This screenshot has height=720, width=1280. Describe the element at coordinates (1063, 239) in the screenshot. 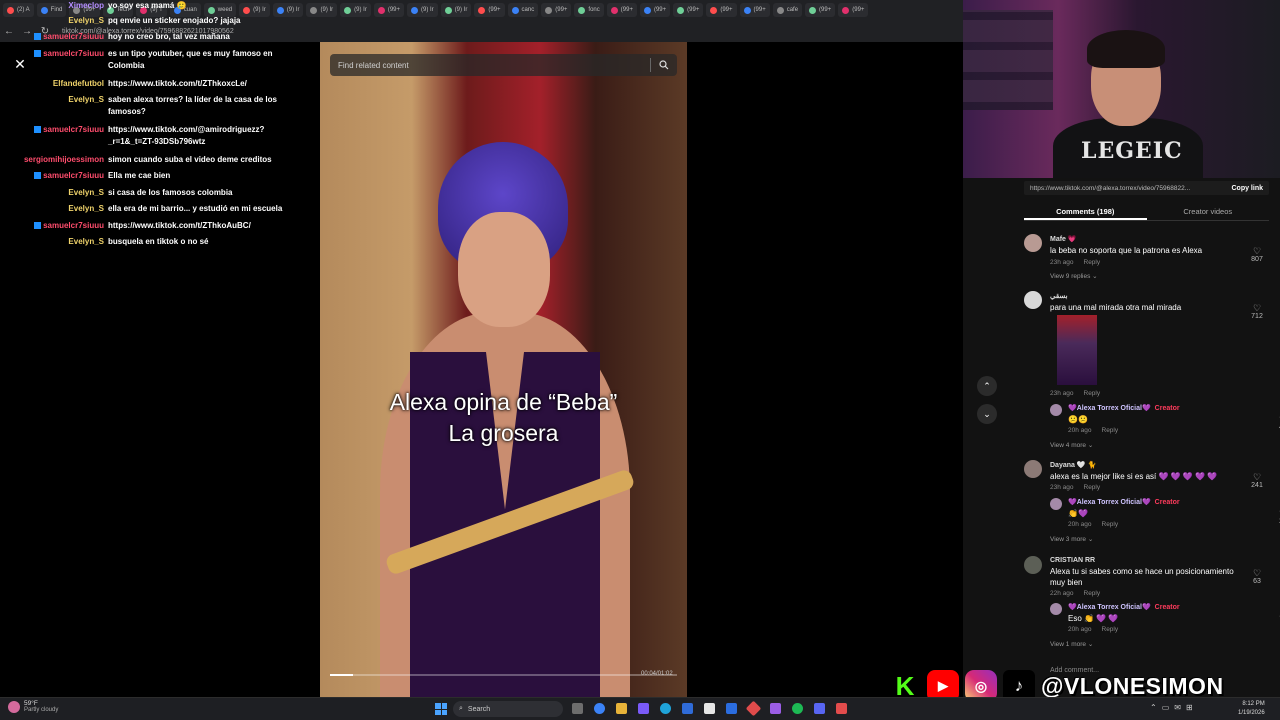

I see `comment-author: Mafe 💗` at that location.